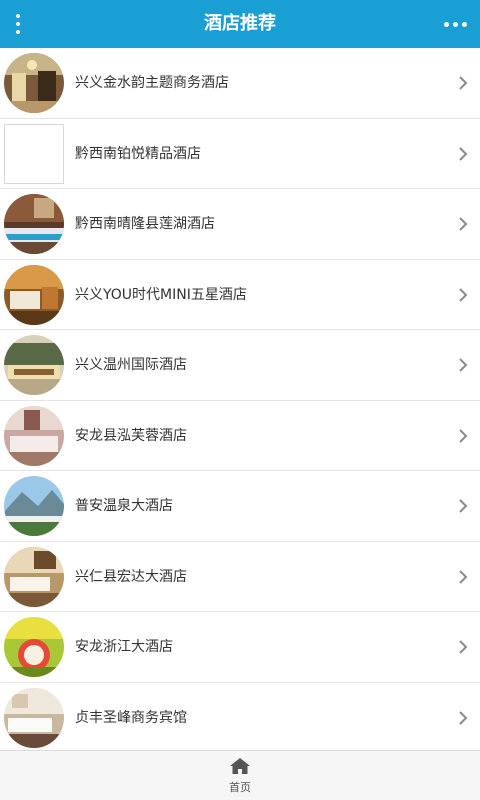 The height and width of the screenshot is (800, 480). I want to click on hotel-name: 安龙浙江大酒店, so click(124, 647).